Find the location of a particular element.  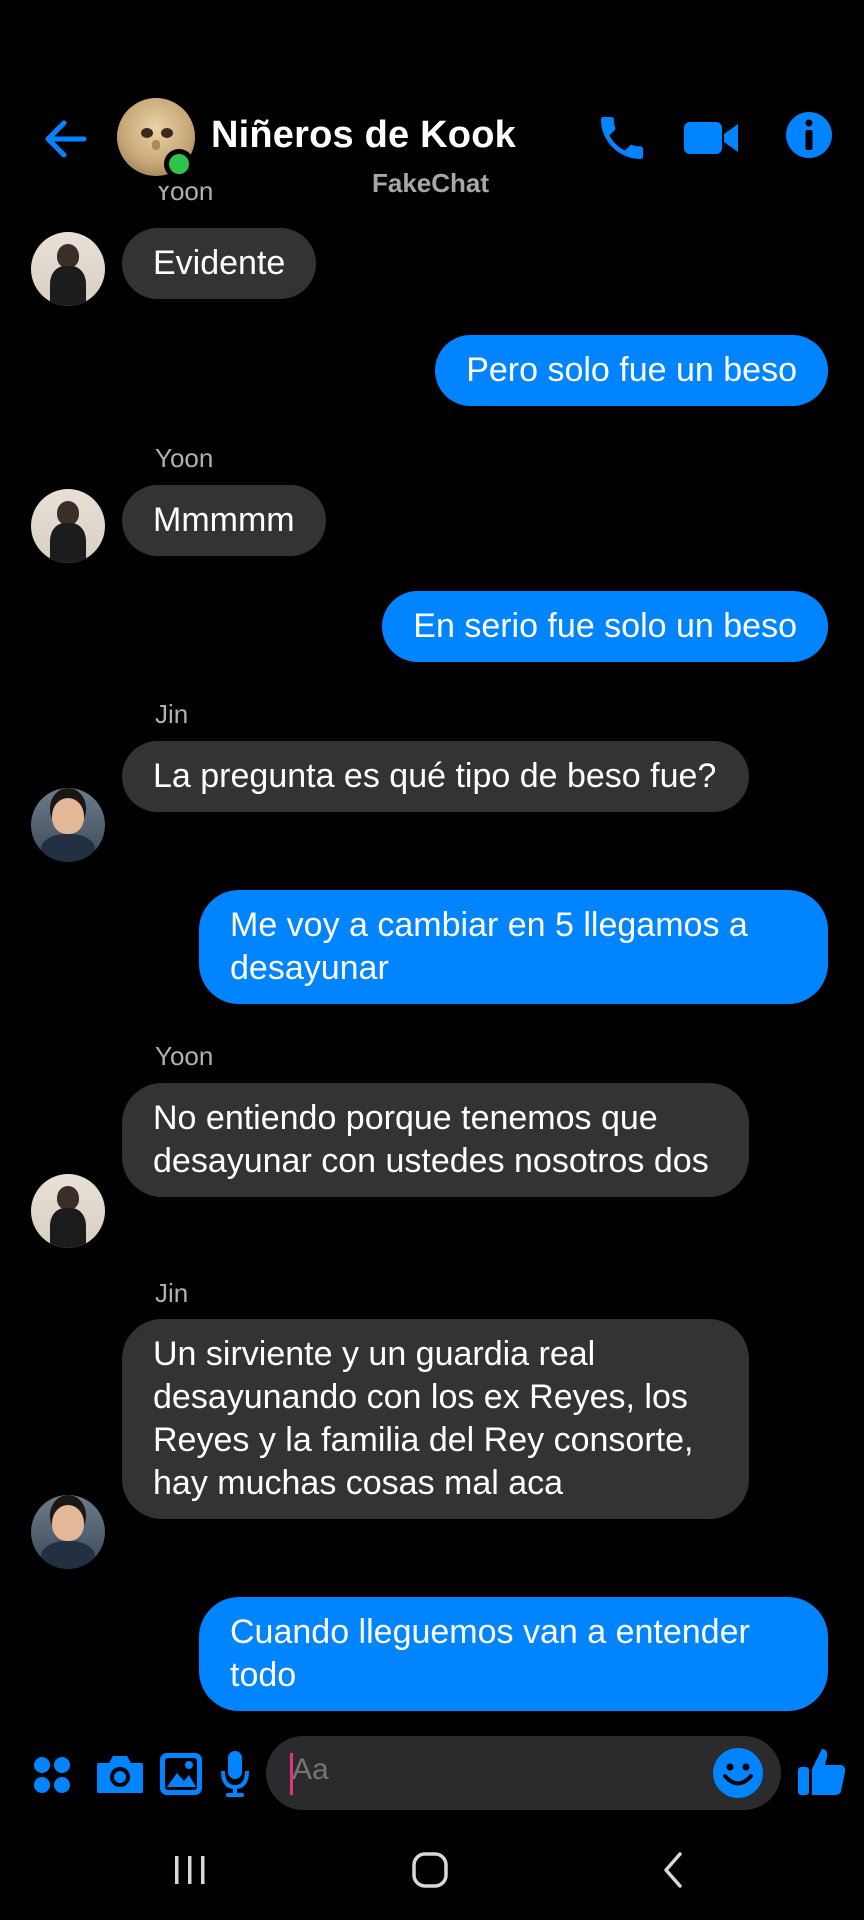

message-input is located at coordinates (492, 1770).